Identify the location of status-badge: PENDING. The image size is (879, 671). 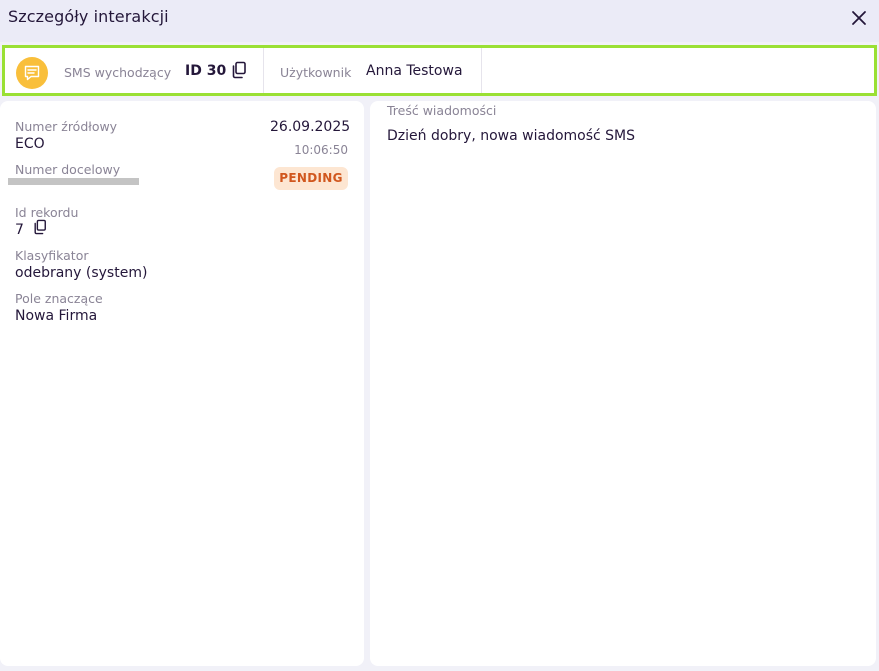
(311, 178).